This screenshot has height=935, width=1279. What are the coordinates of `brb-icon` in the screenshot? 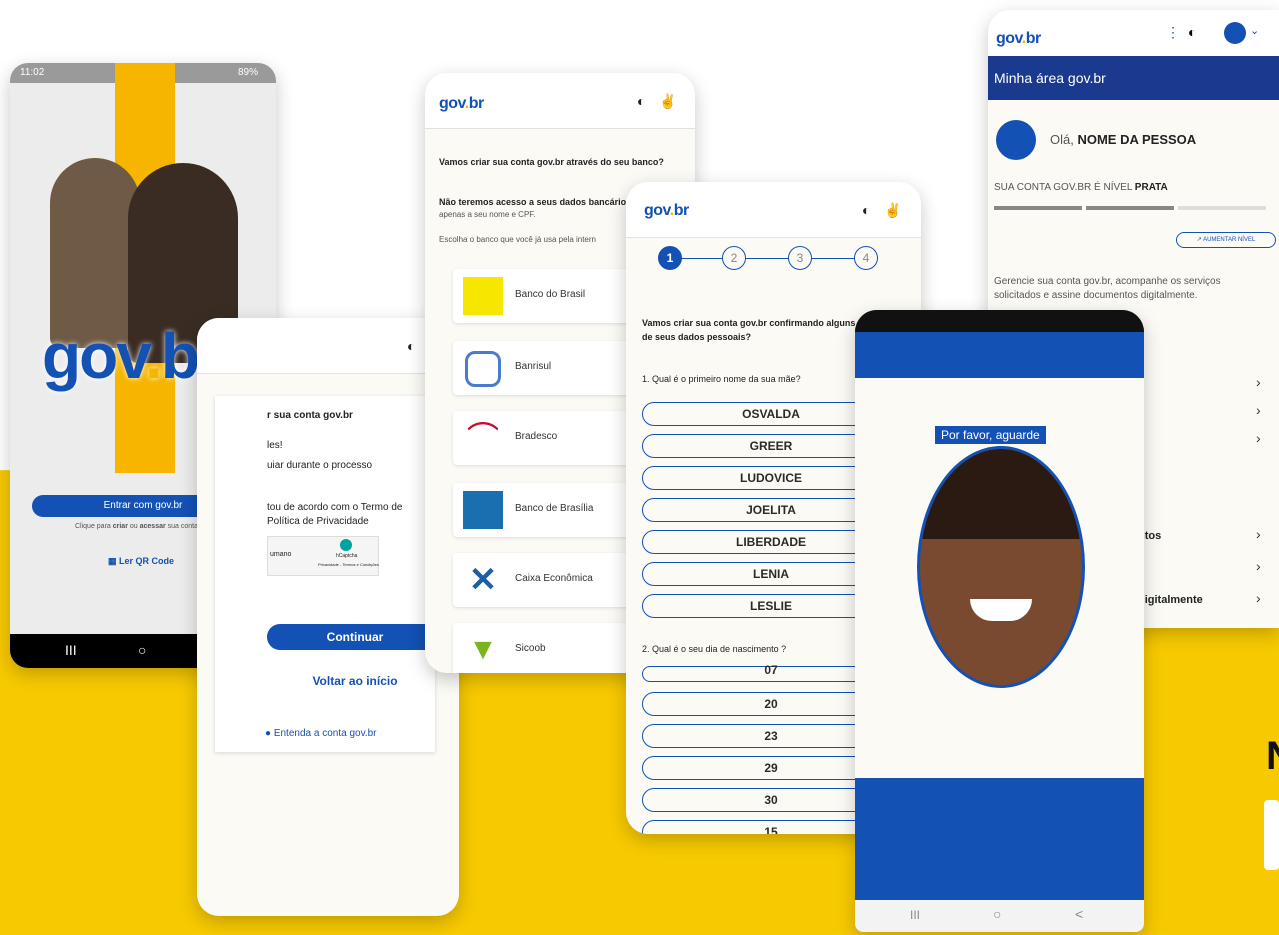 It's located at (483, 510).